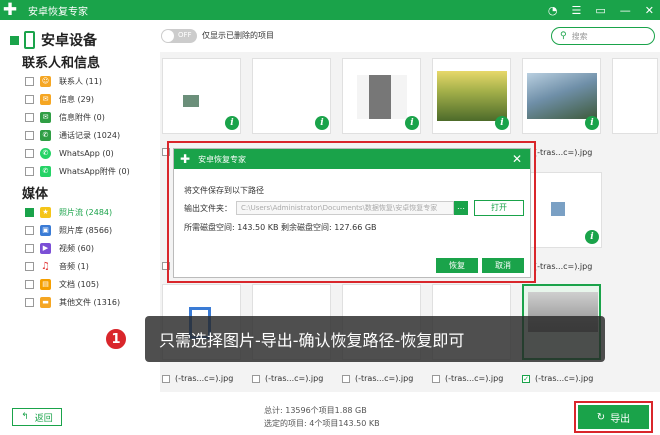  Describe the element at coordinates (603, 36) in the screenshot. I see `search-input: ⚲ 搜索` at that location.